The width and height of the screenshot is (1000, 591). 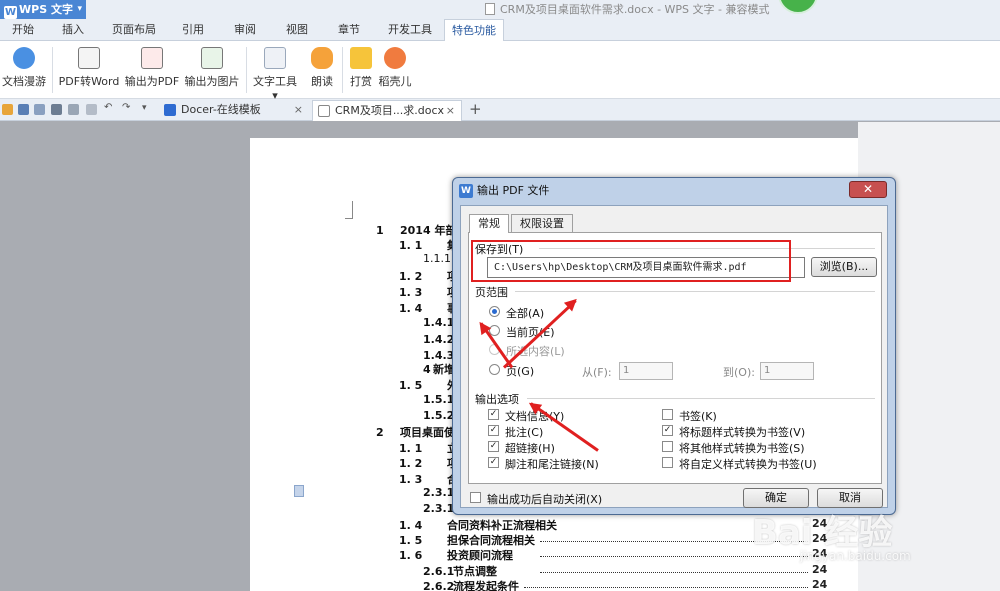 What do you see at coordinates (134, 30) in the screenshot?
I see `tab-page-layout: 页面布局` at bounding box center [134, 30].